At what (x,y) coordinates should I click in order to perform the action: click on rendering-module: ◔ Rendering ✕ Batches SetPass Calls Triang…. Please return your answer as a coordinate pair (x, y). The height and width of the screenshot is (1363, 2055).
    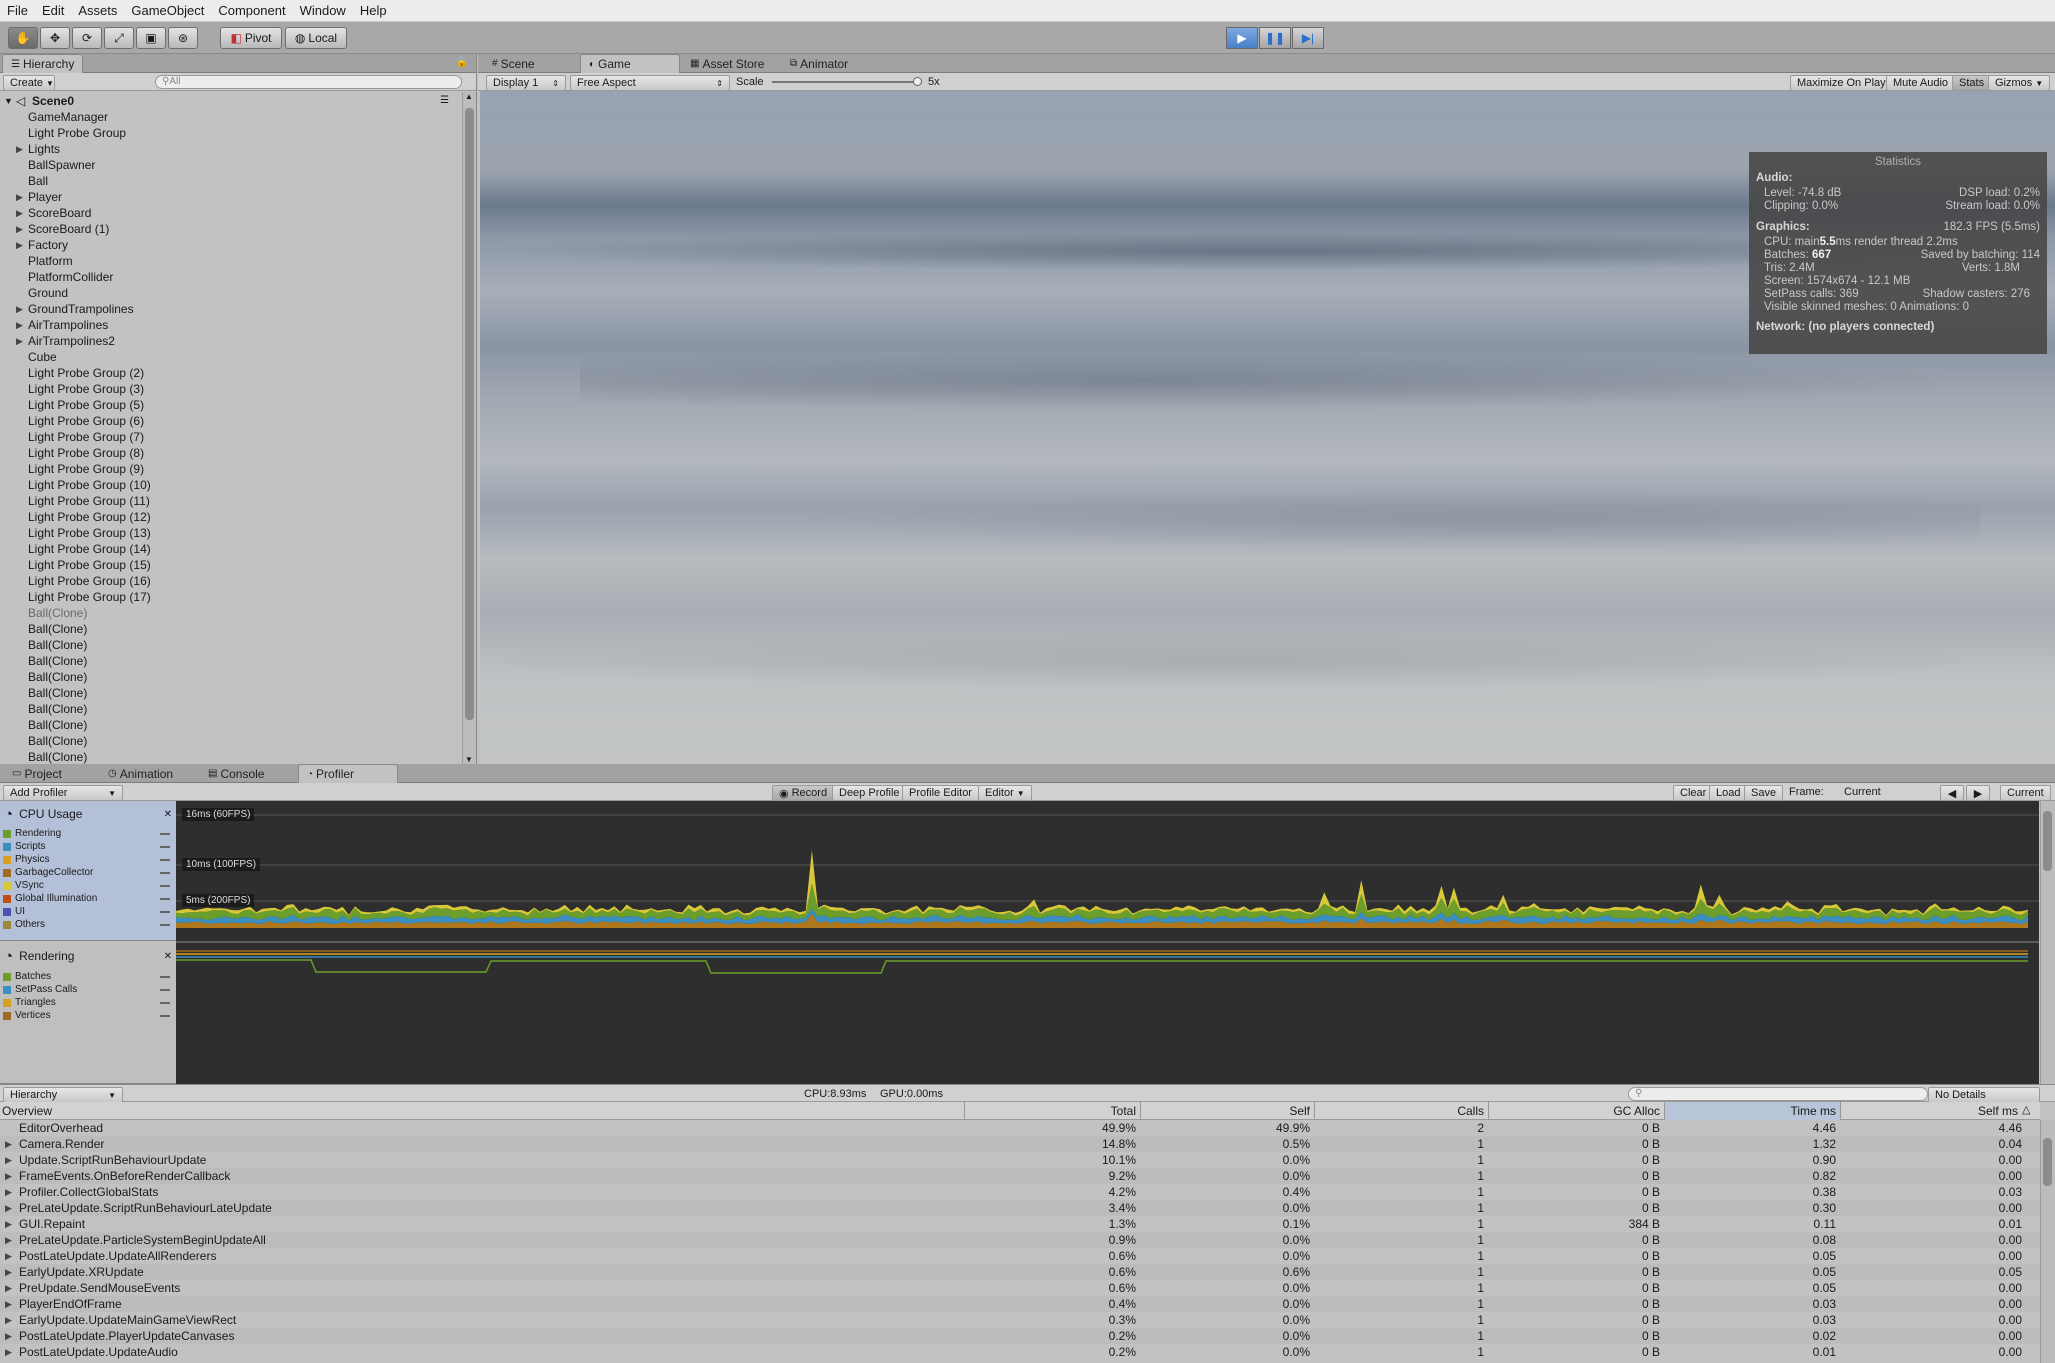
    Looking at the image, I should click on (88, 1013).